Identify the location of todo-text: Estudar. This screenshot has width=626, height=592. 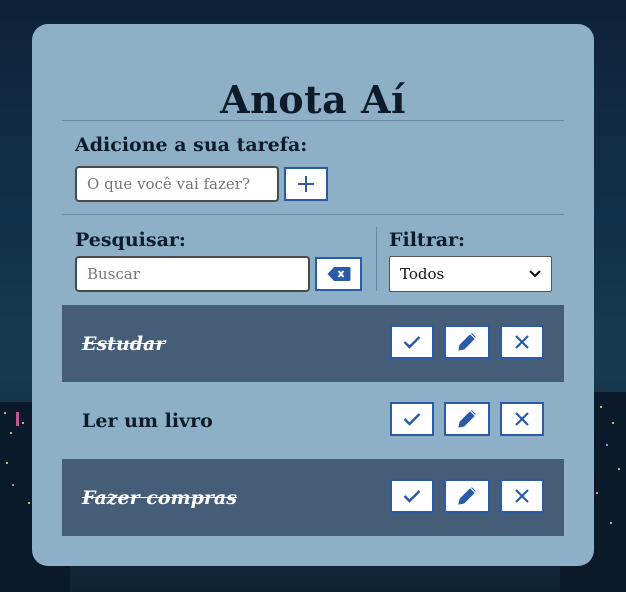
(124, 343).